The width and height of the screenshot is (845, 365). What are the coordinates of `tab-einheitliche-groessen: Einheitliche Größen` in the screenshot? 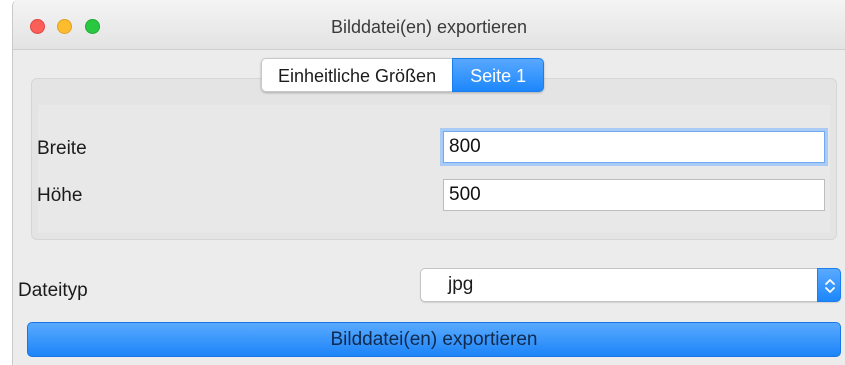 It's located at (357, 75).